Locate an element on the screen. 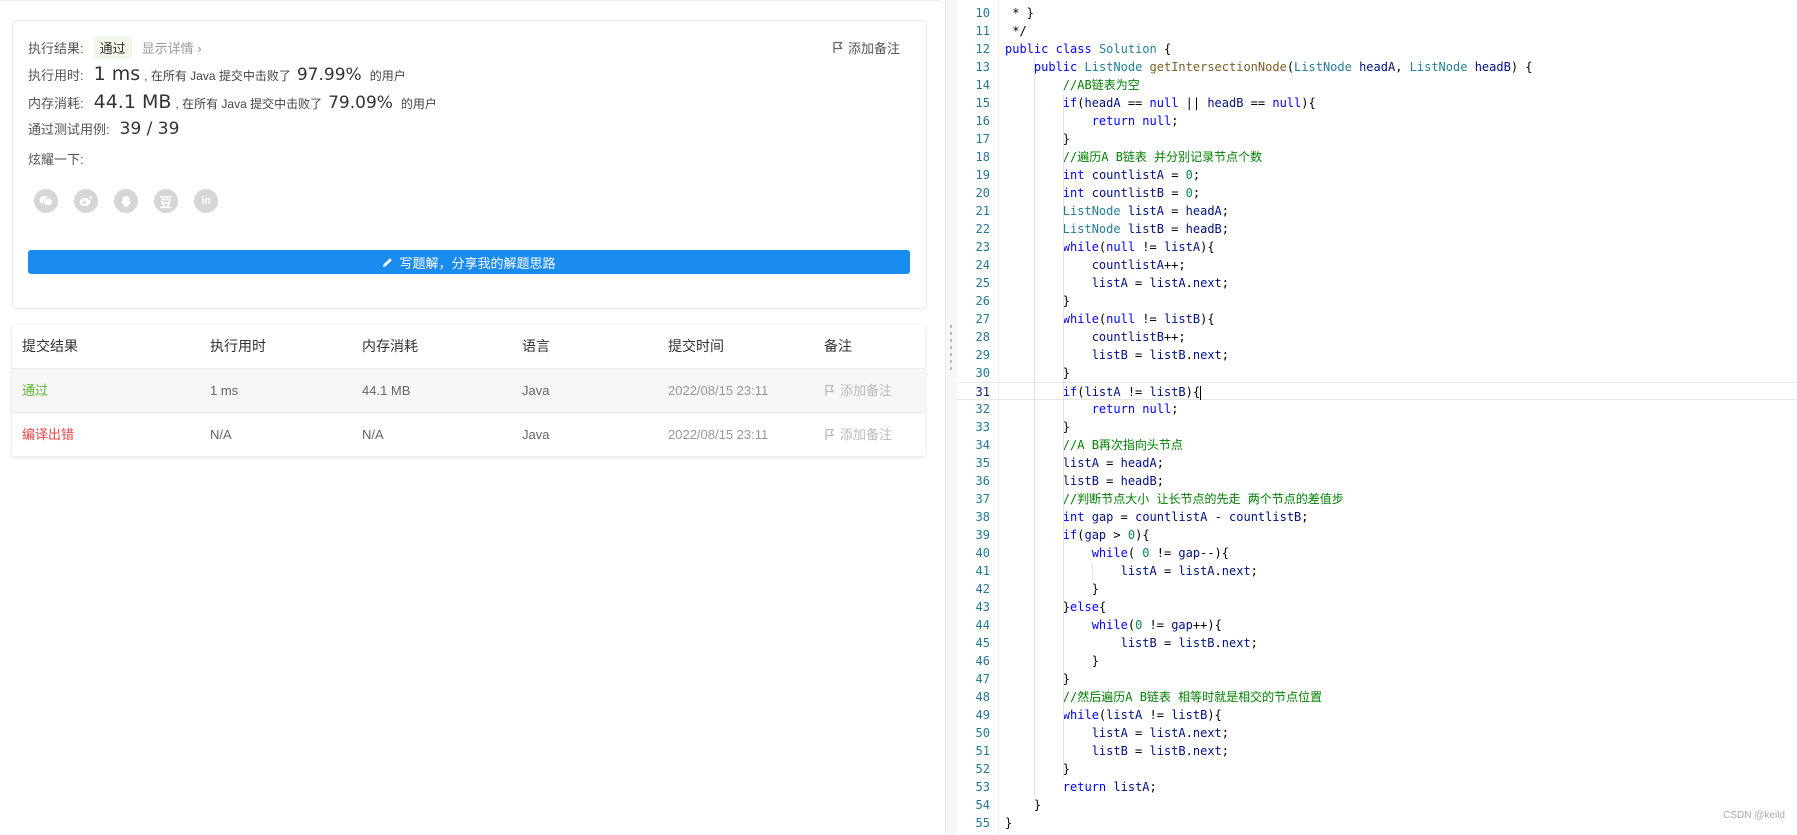 Image resolution: width=1797 pixels, height=835 pixels. code-text: */ is located at coordinates (1016, 31).